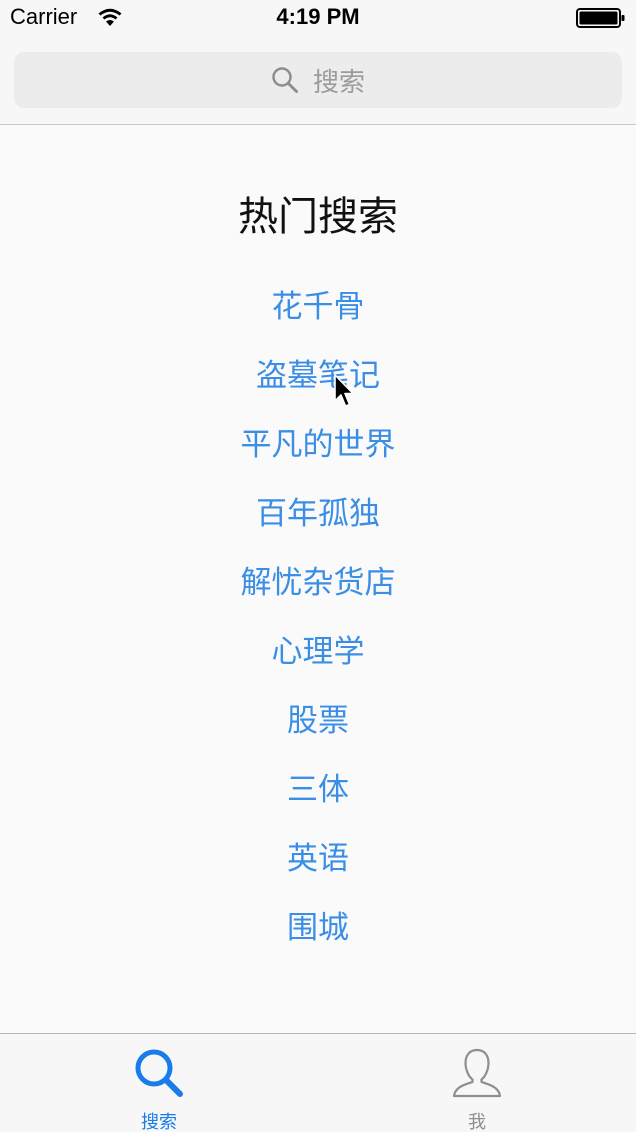  I want to click on status-time: 4:19 PM, so click(318, 16).